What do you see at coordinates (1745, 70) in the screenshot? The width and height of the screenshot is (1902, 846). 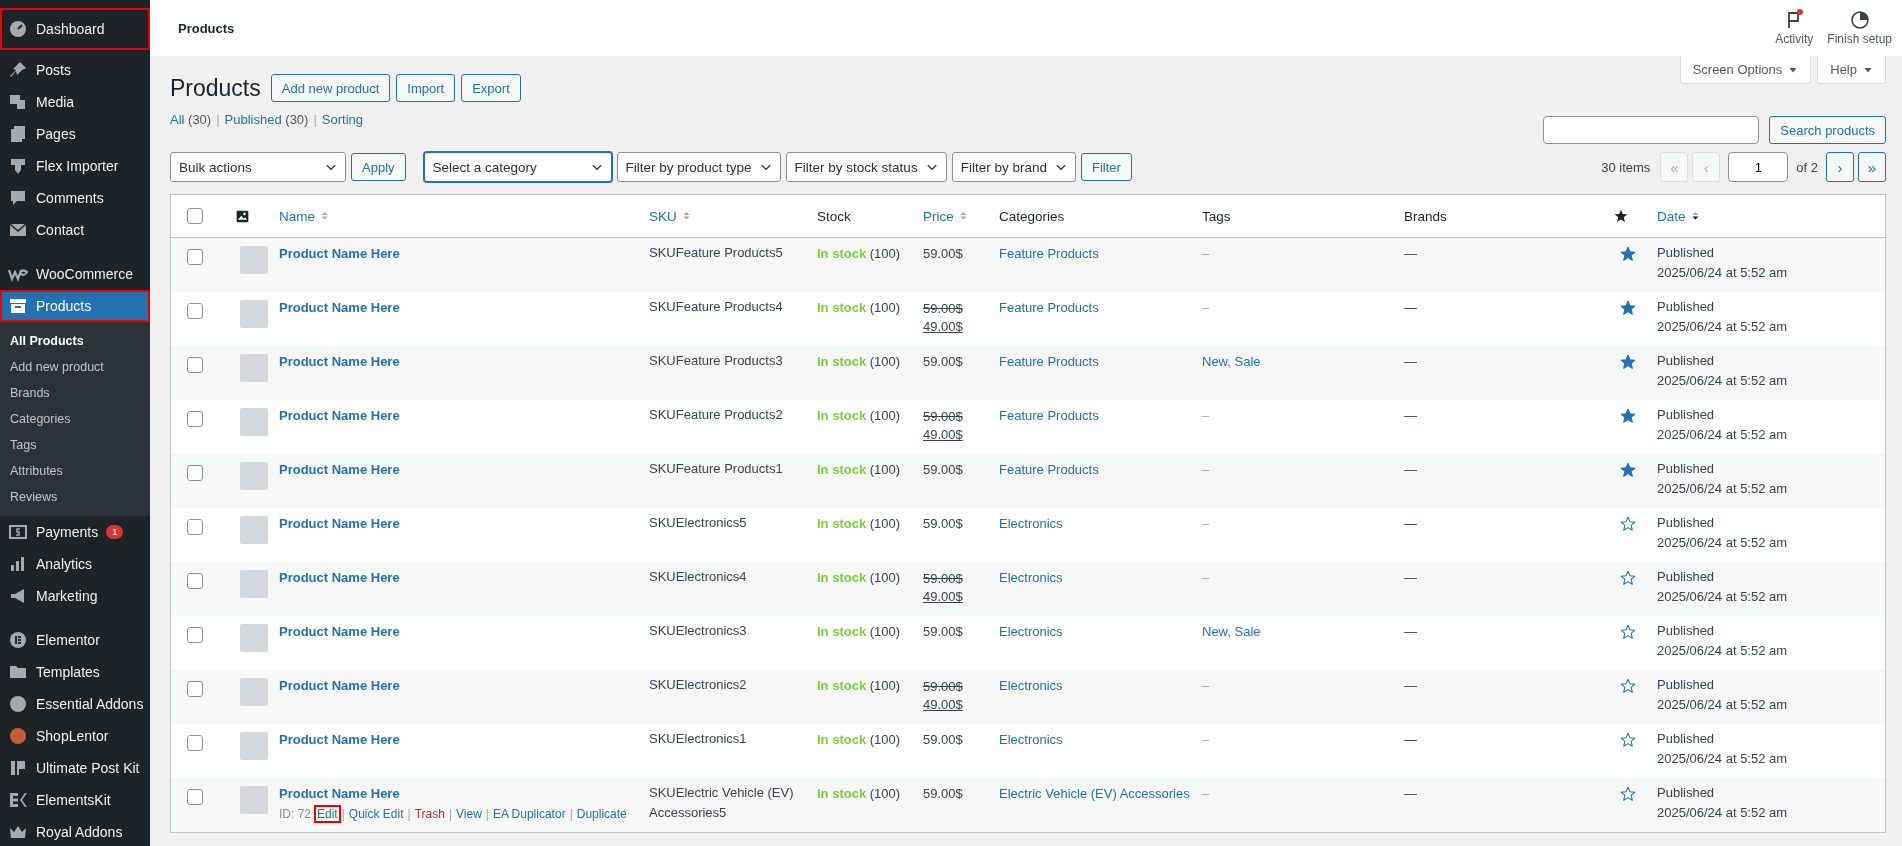 I see `dropdown-tab: Screen Options` at bounding box center [1745, 70].